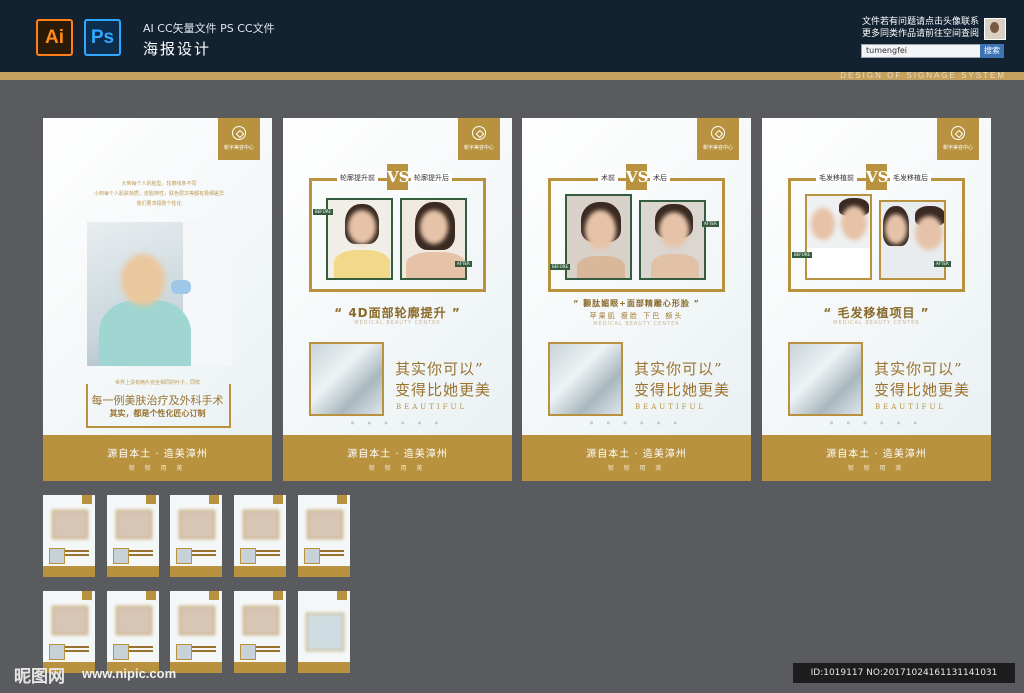 The width and height of the screenshot is (1024, 693). I want to click on contact-line-1: 文件若有问题请点击头像联系, so click(921, 22).